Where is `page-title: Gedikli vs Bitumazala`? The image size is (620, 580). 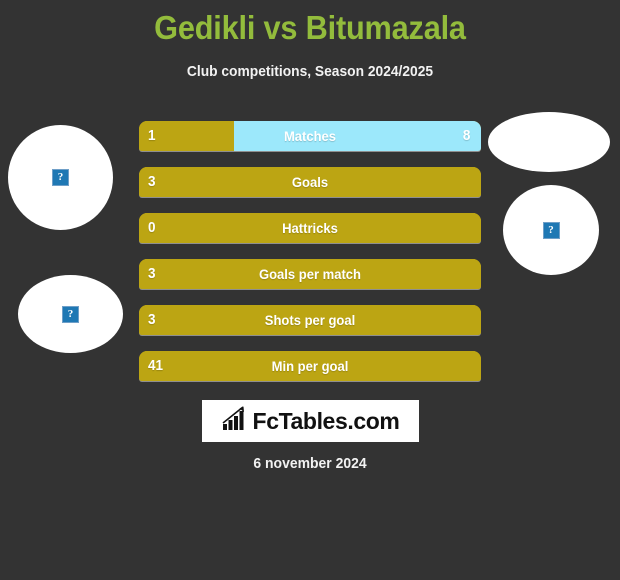 page-title: Gedikli vs Bitumazala is located at coordinates (310, 27).